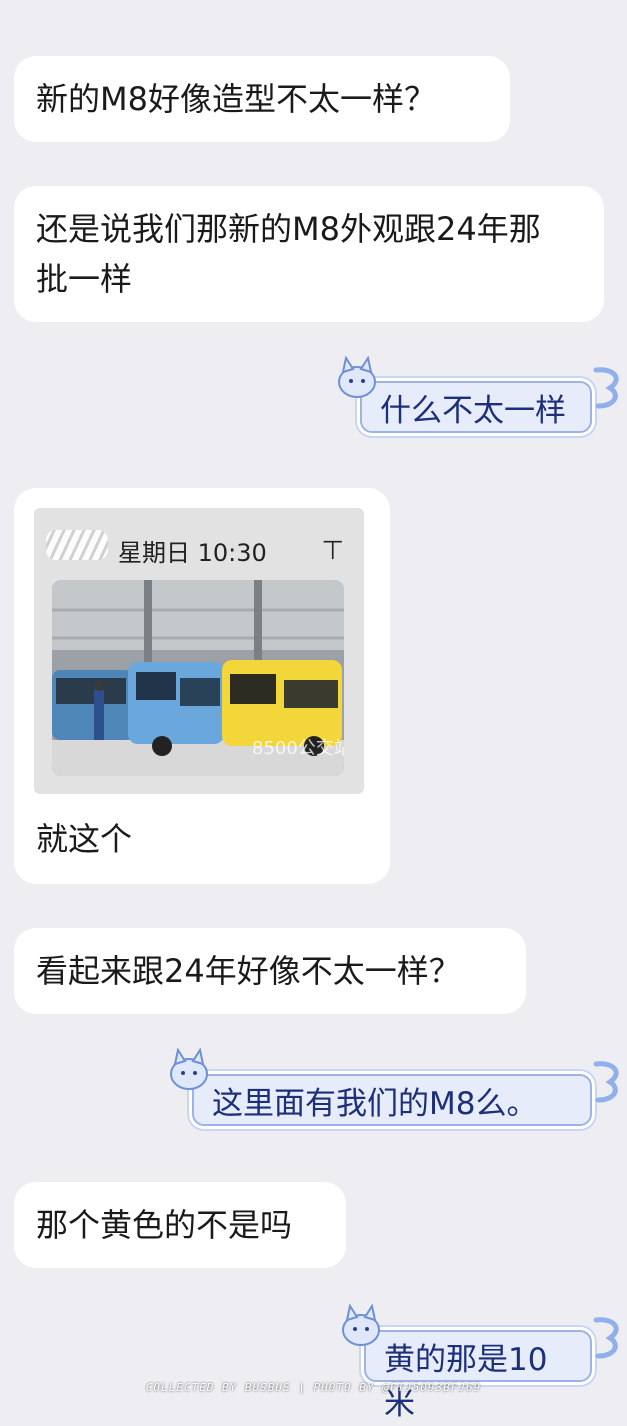 The image size is (627, 1426). What do you see at coordinates (298, 748) in the screenshot?
I see `photo-watermark: 8500公交站` at bounding box center [298, 748].